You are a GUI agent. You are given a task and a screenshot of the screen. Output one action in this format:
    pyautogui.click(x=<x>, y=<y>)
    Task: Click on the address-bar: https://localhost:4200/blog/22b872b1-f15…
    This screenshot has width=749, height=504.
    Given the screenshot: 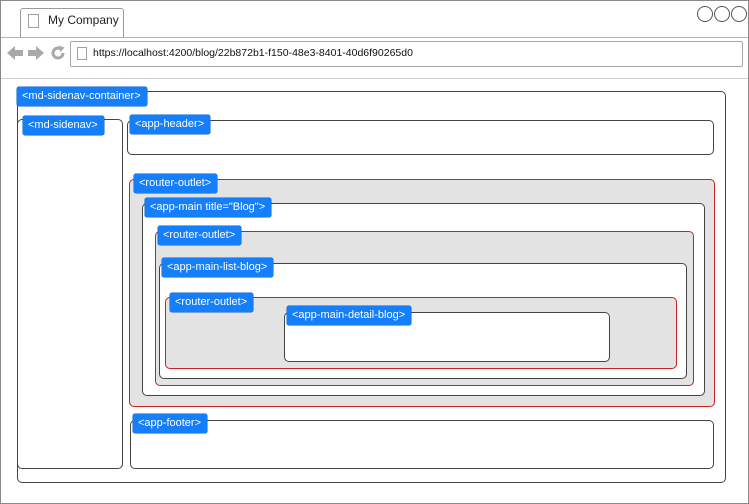 What is the action you would take?
    pyautogui.click(x=406, y=54)
    